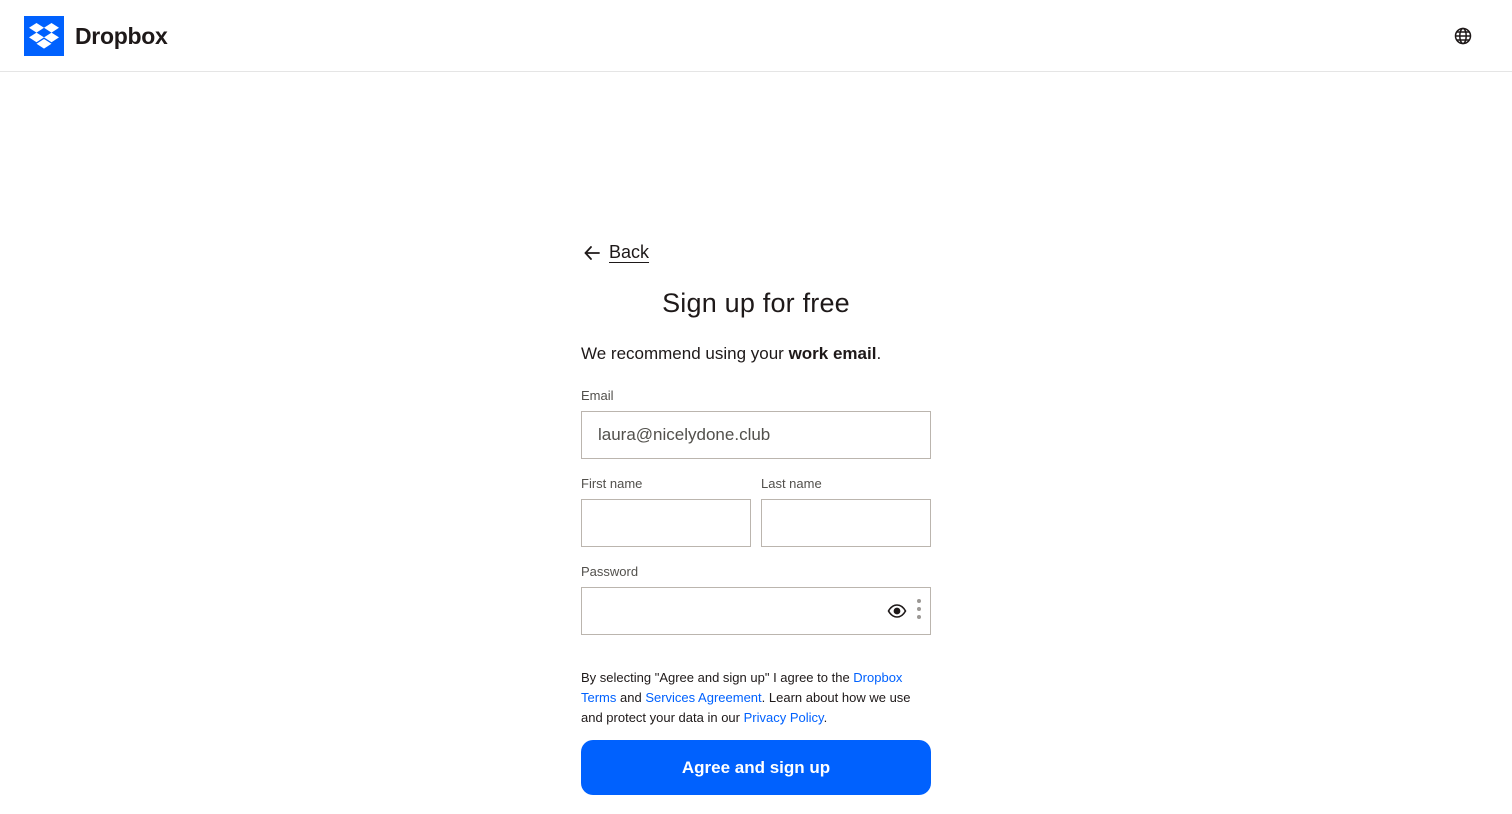  I want to click on globe-icon, so click(1463, 36).